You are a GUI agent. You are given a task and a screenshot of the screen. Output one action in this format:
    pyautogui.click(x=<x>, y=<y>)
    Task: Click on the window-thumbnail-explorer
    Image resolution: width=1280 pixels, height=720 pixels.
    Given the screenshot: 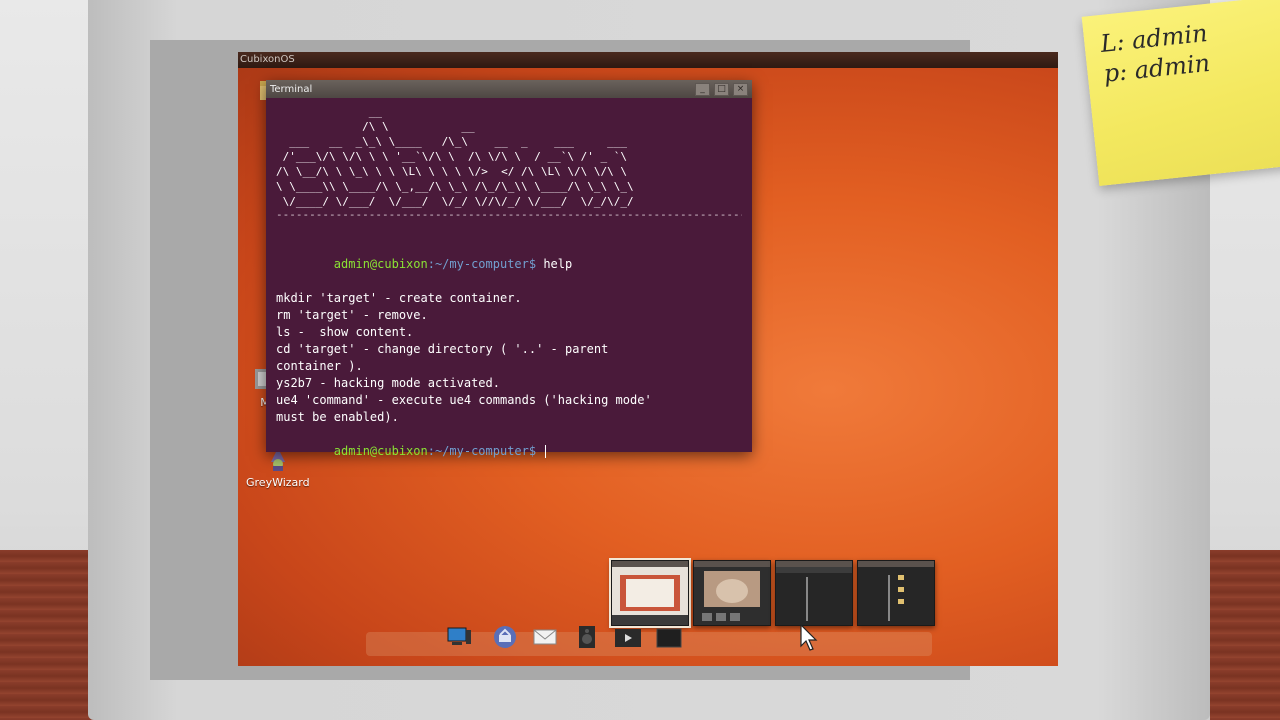 What is the action you would take?
    pyautogui.click(x=814, y=593)
    